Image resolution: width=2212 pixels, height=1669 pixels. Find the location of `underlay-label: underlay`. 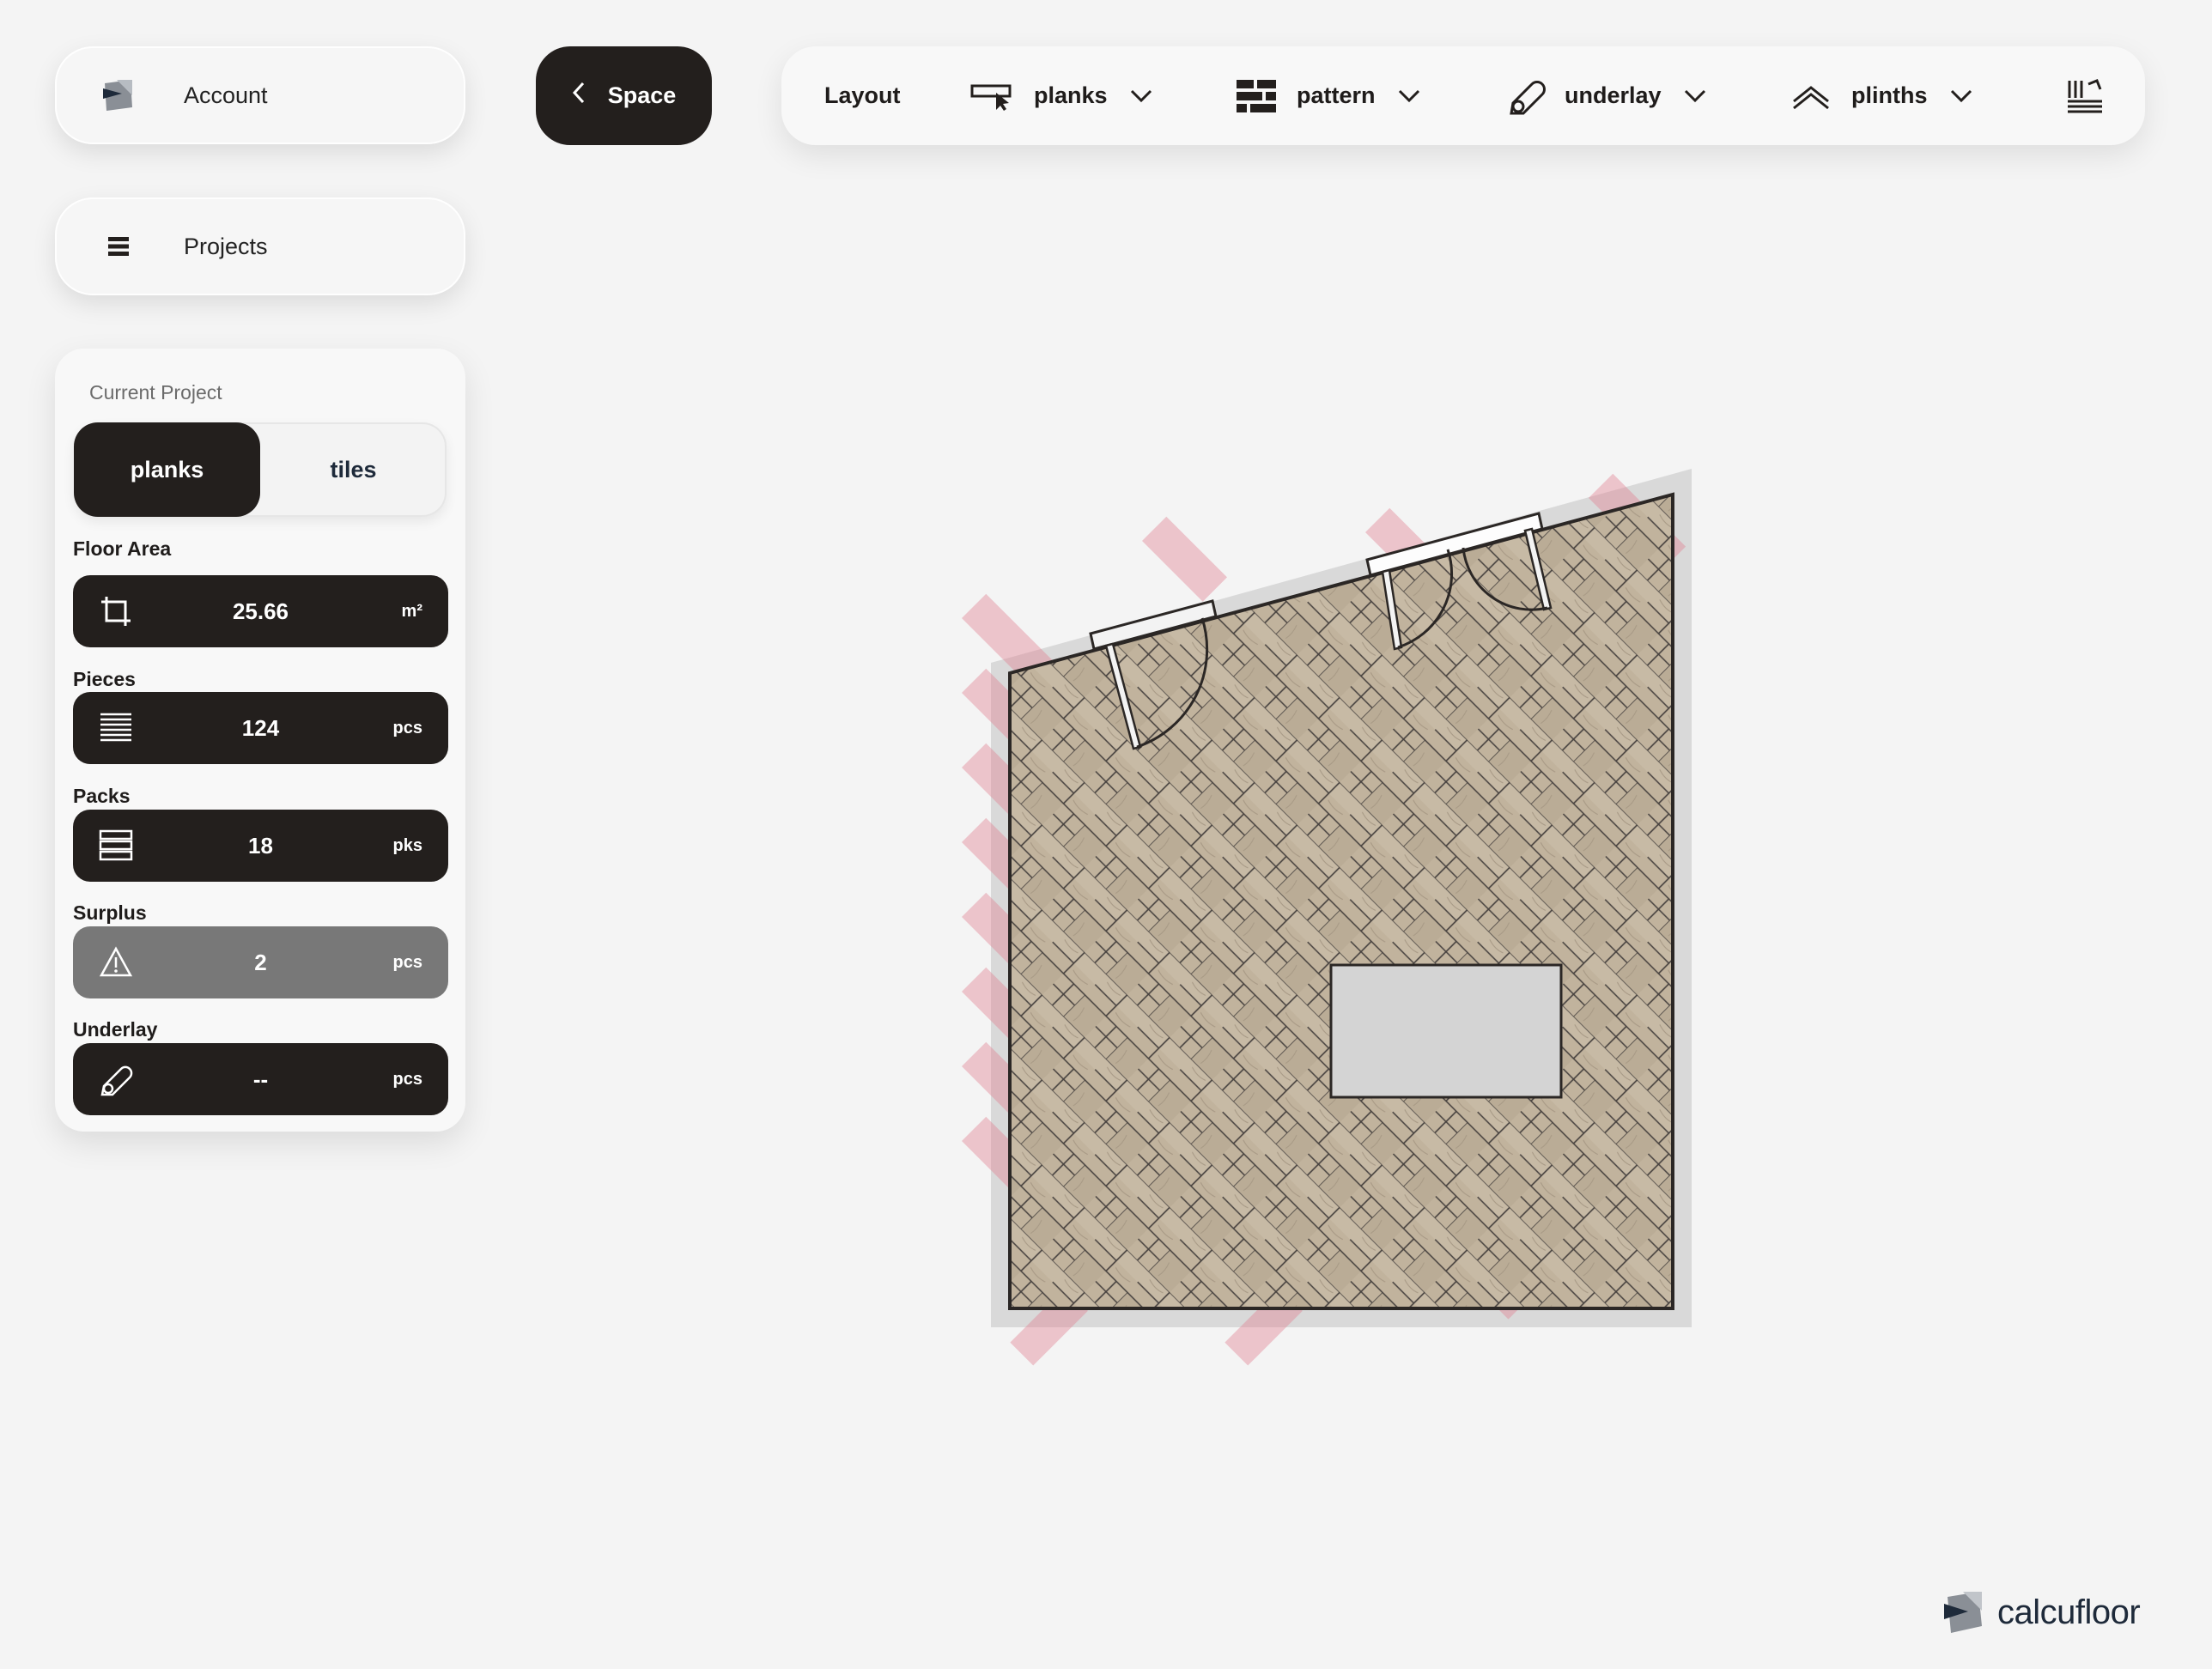

underlay-label: underlay is located at coordinates (1613, 95).